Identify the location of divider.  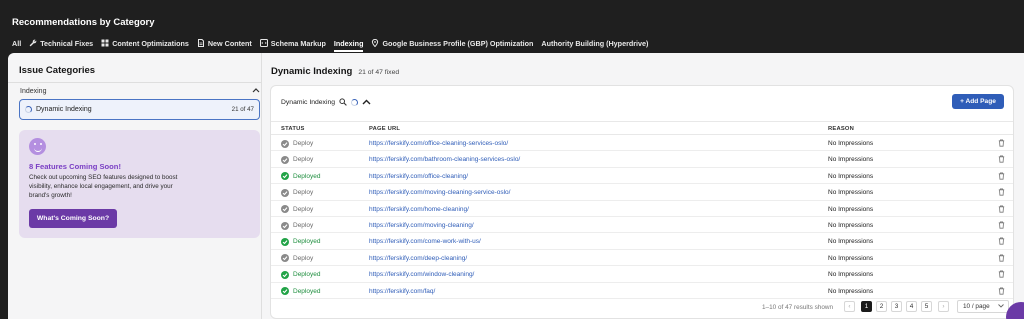
(134, 82).